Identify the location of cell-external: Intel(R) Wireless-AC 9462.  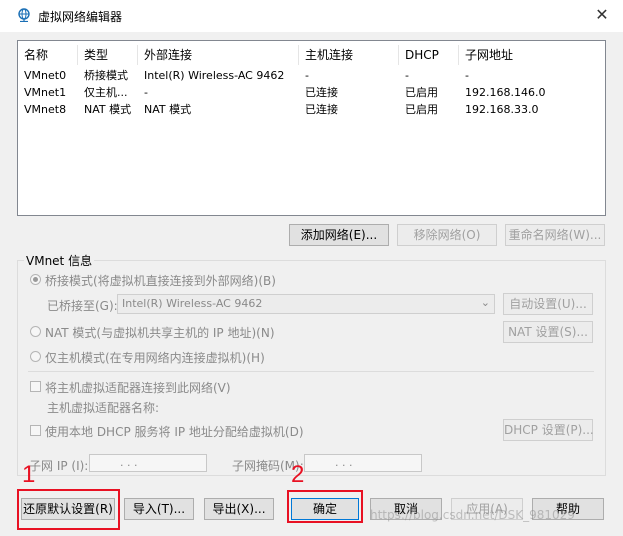
(214, 75).